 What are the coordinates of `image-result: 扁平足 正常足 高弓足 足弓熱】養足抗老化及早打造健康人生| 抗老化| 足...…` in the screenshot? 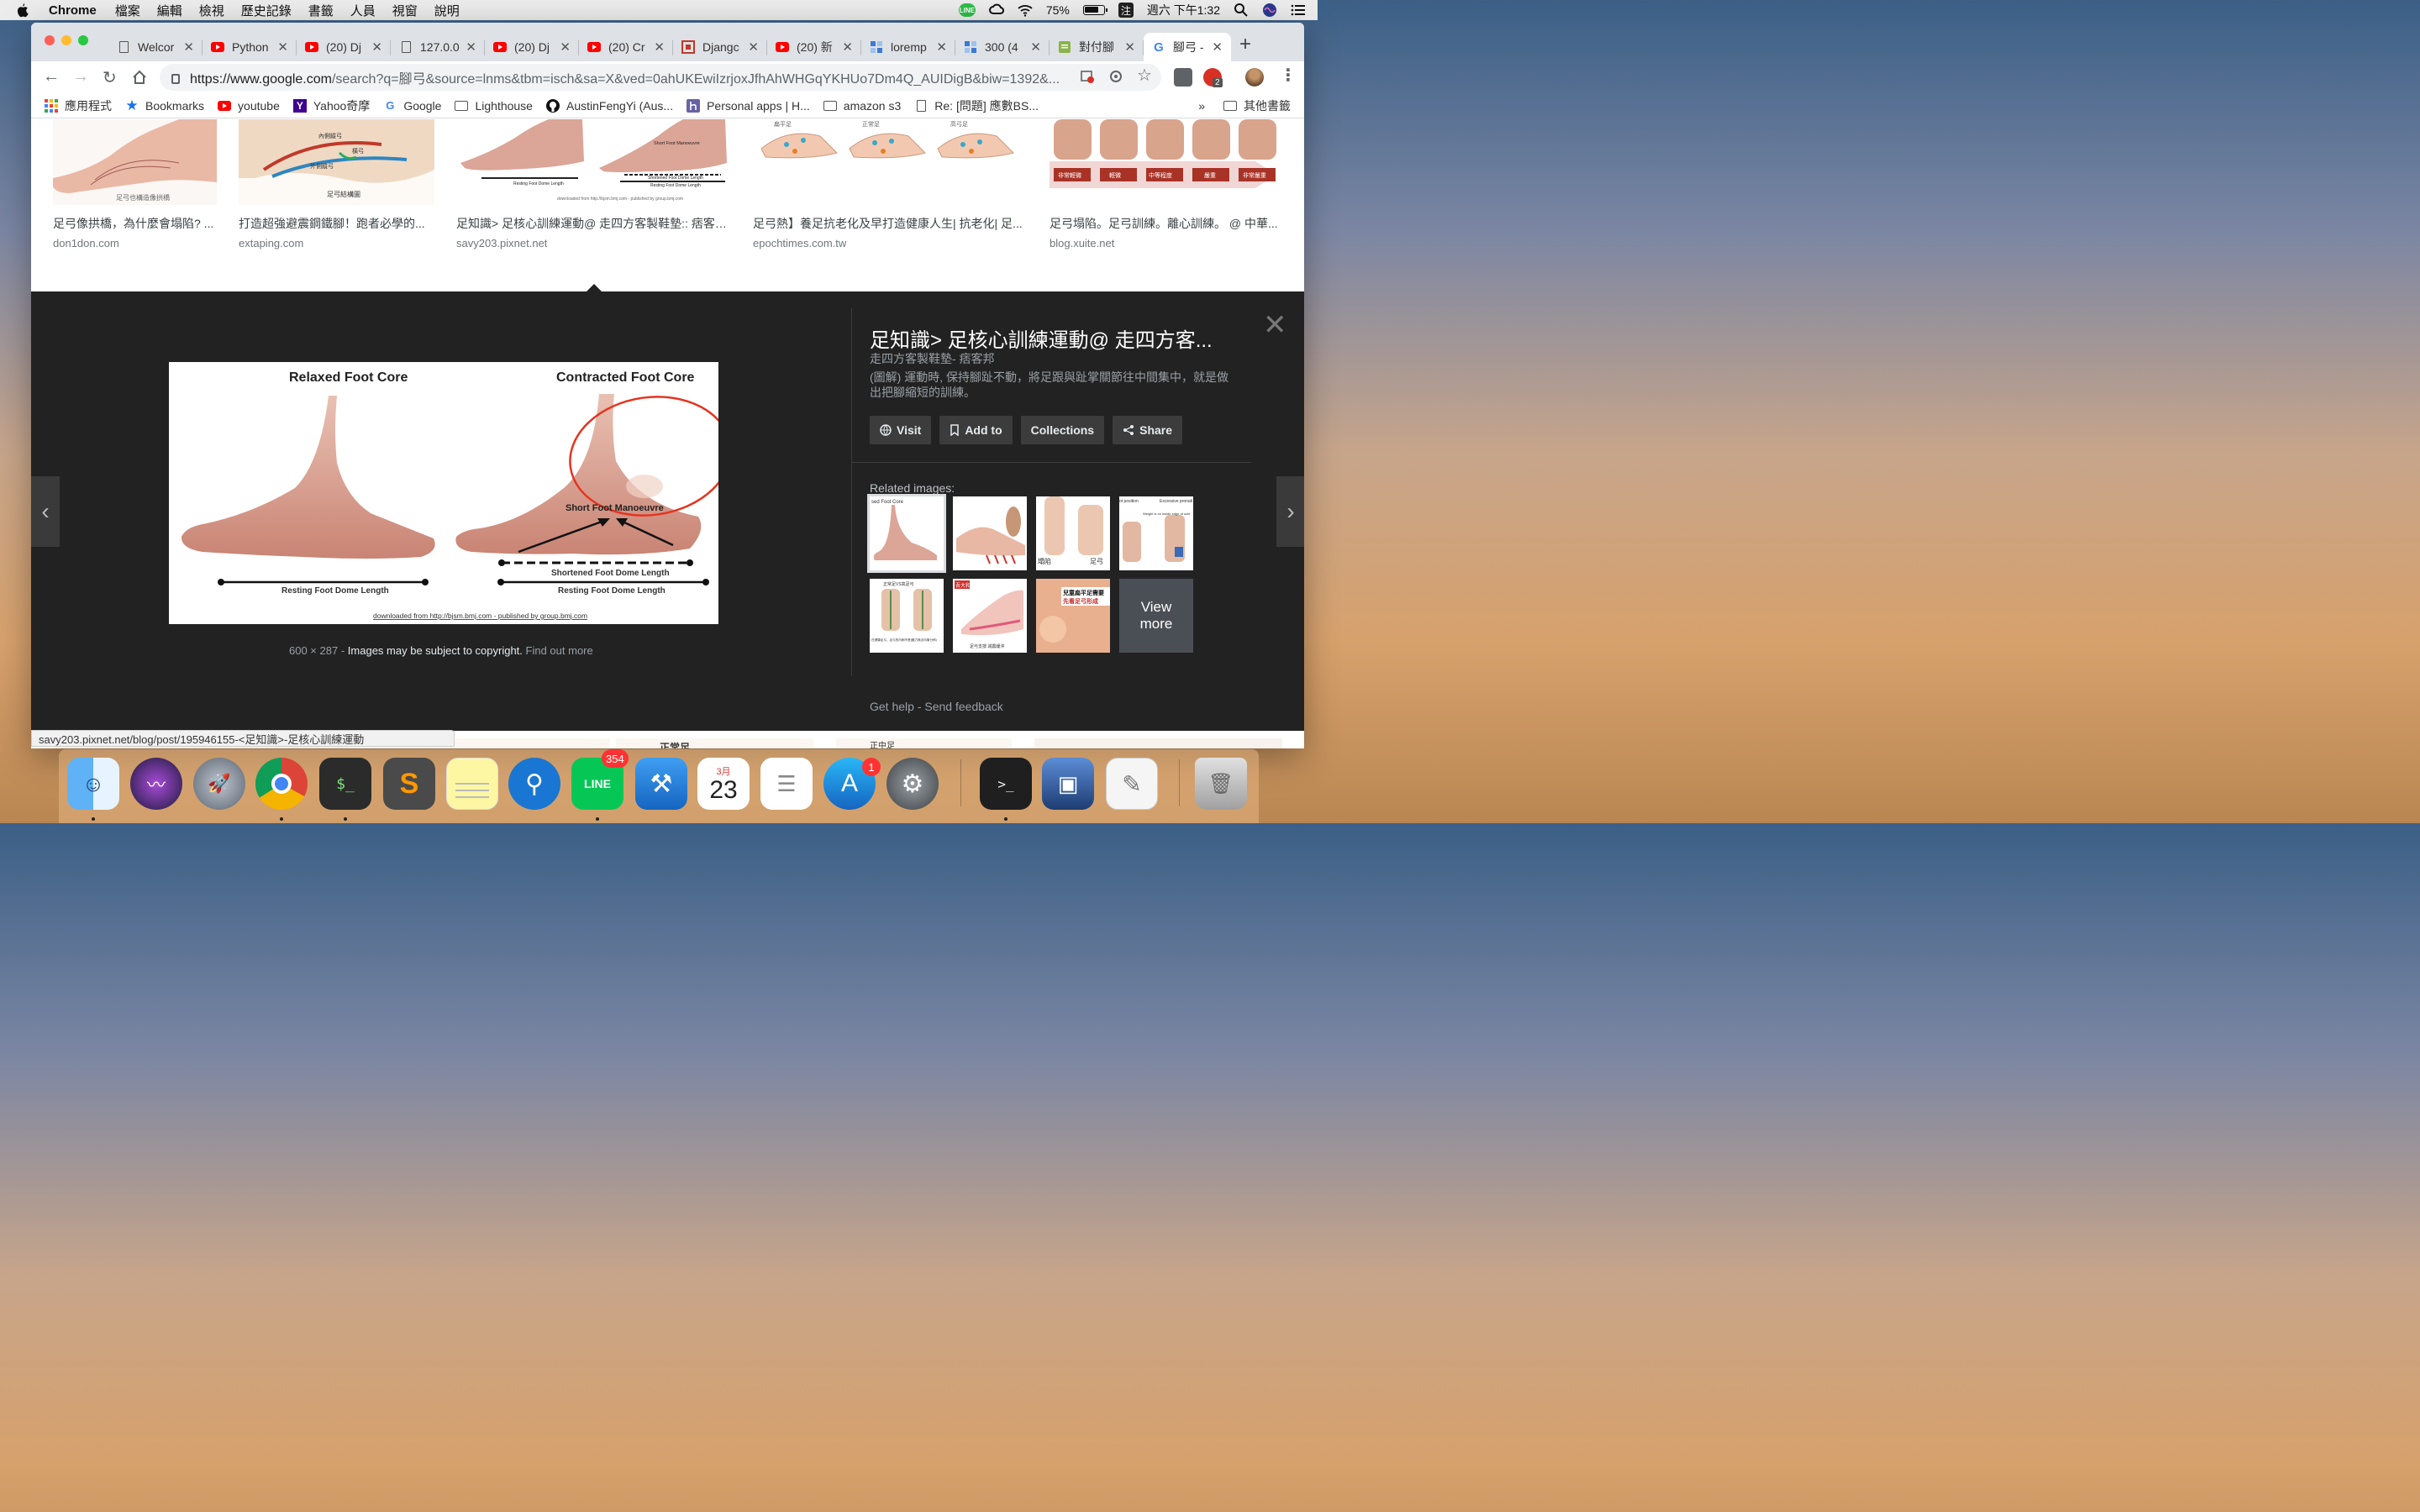 It's located at (891, 184).